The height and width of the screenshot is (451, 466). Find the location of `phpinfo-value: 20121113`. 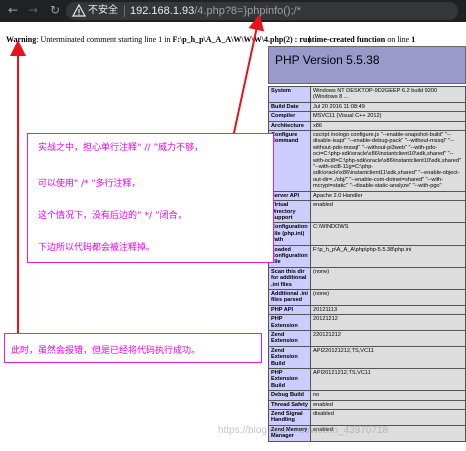

phpinfo-value: 20121113 is located at coordinates (388, 310).